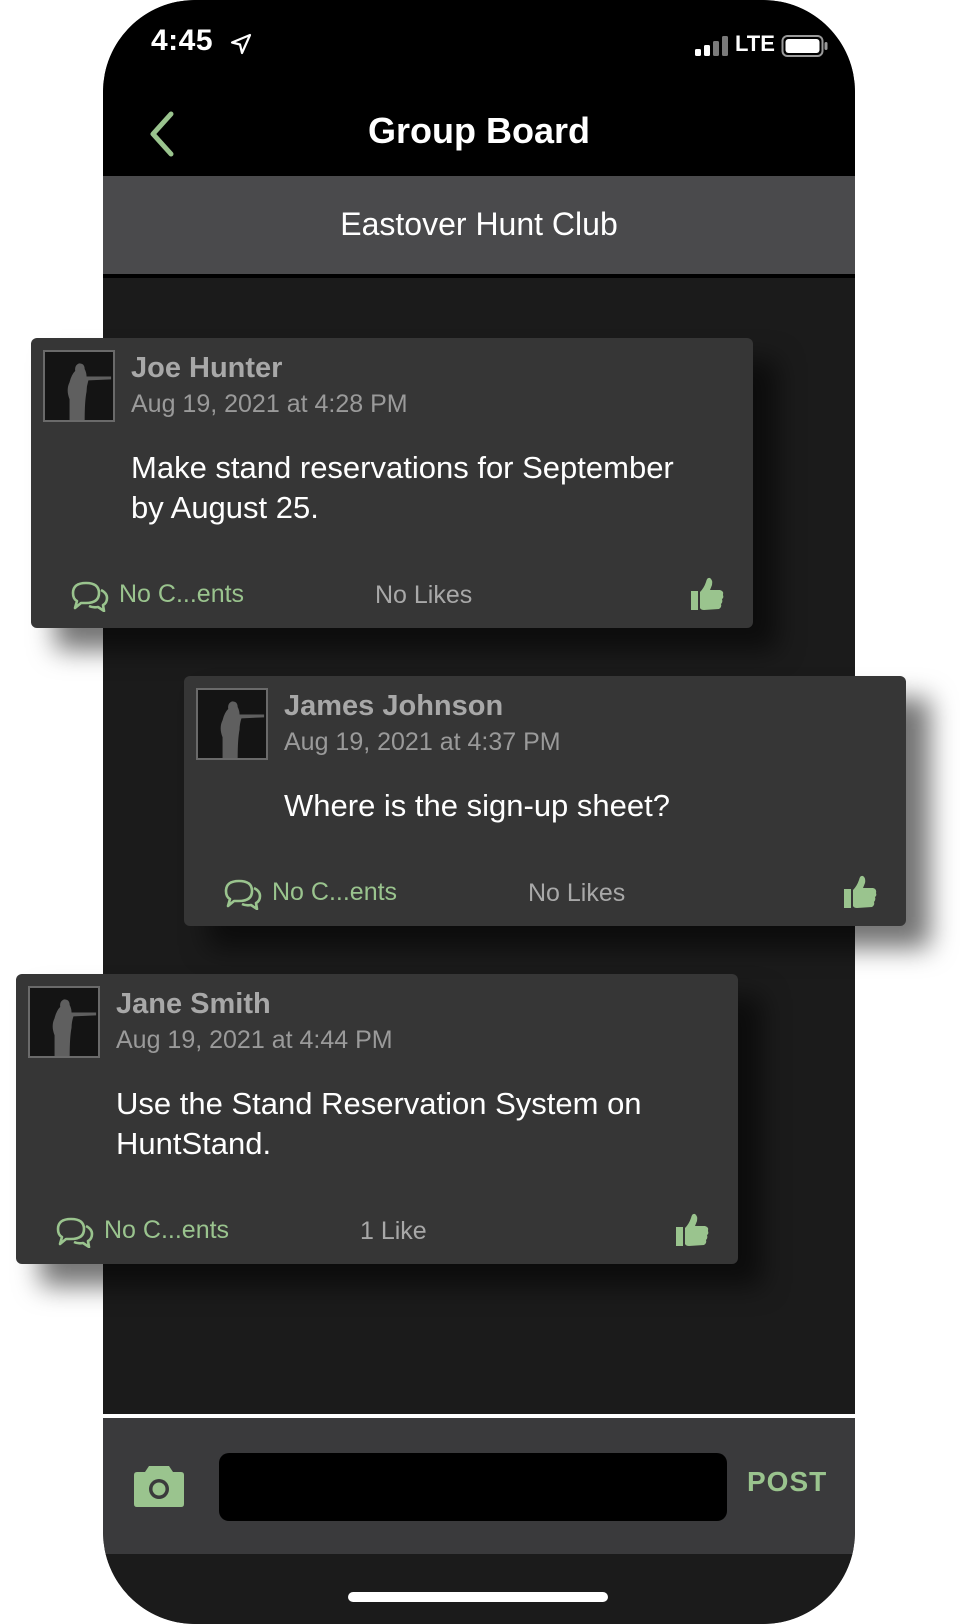  What do you see at coordinates (478, 1597) in the screenshot?
I see `home-indicator` at bounding box center [478, 1597].